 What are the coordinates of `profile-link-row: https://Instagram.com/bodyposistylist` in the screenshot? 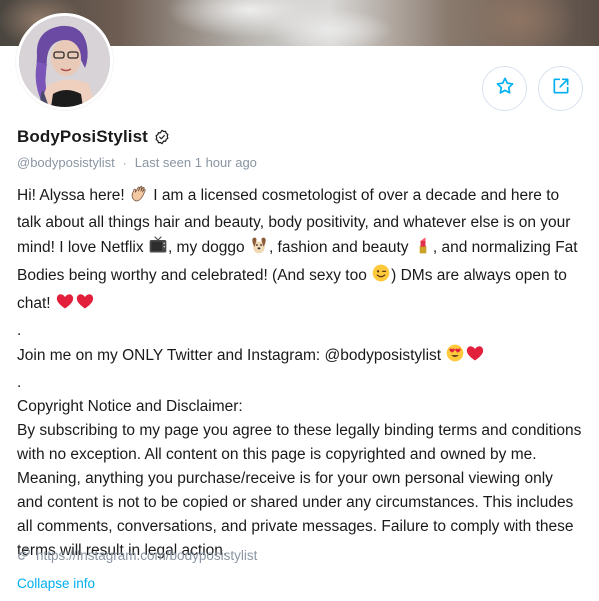 It's located at (137, 555).